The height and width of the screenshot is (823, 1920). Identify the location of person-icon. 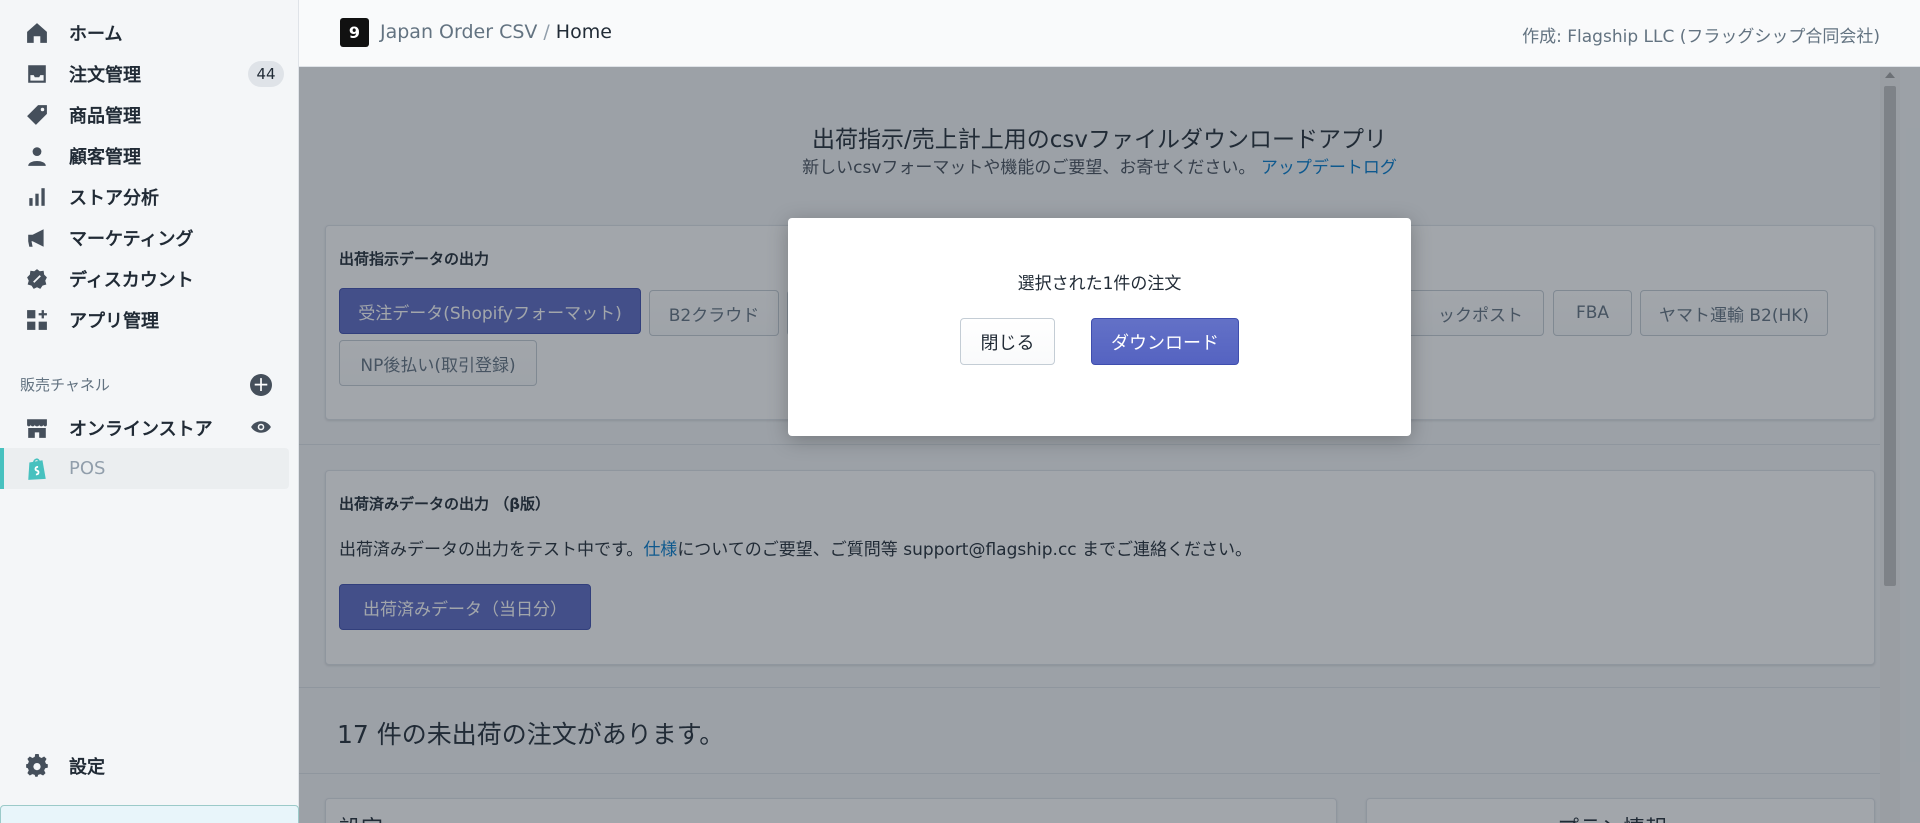
(37, 156).